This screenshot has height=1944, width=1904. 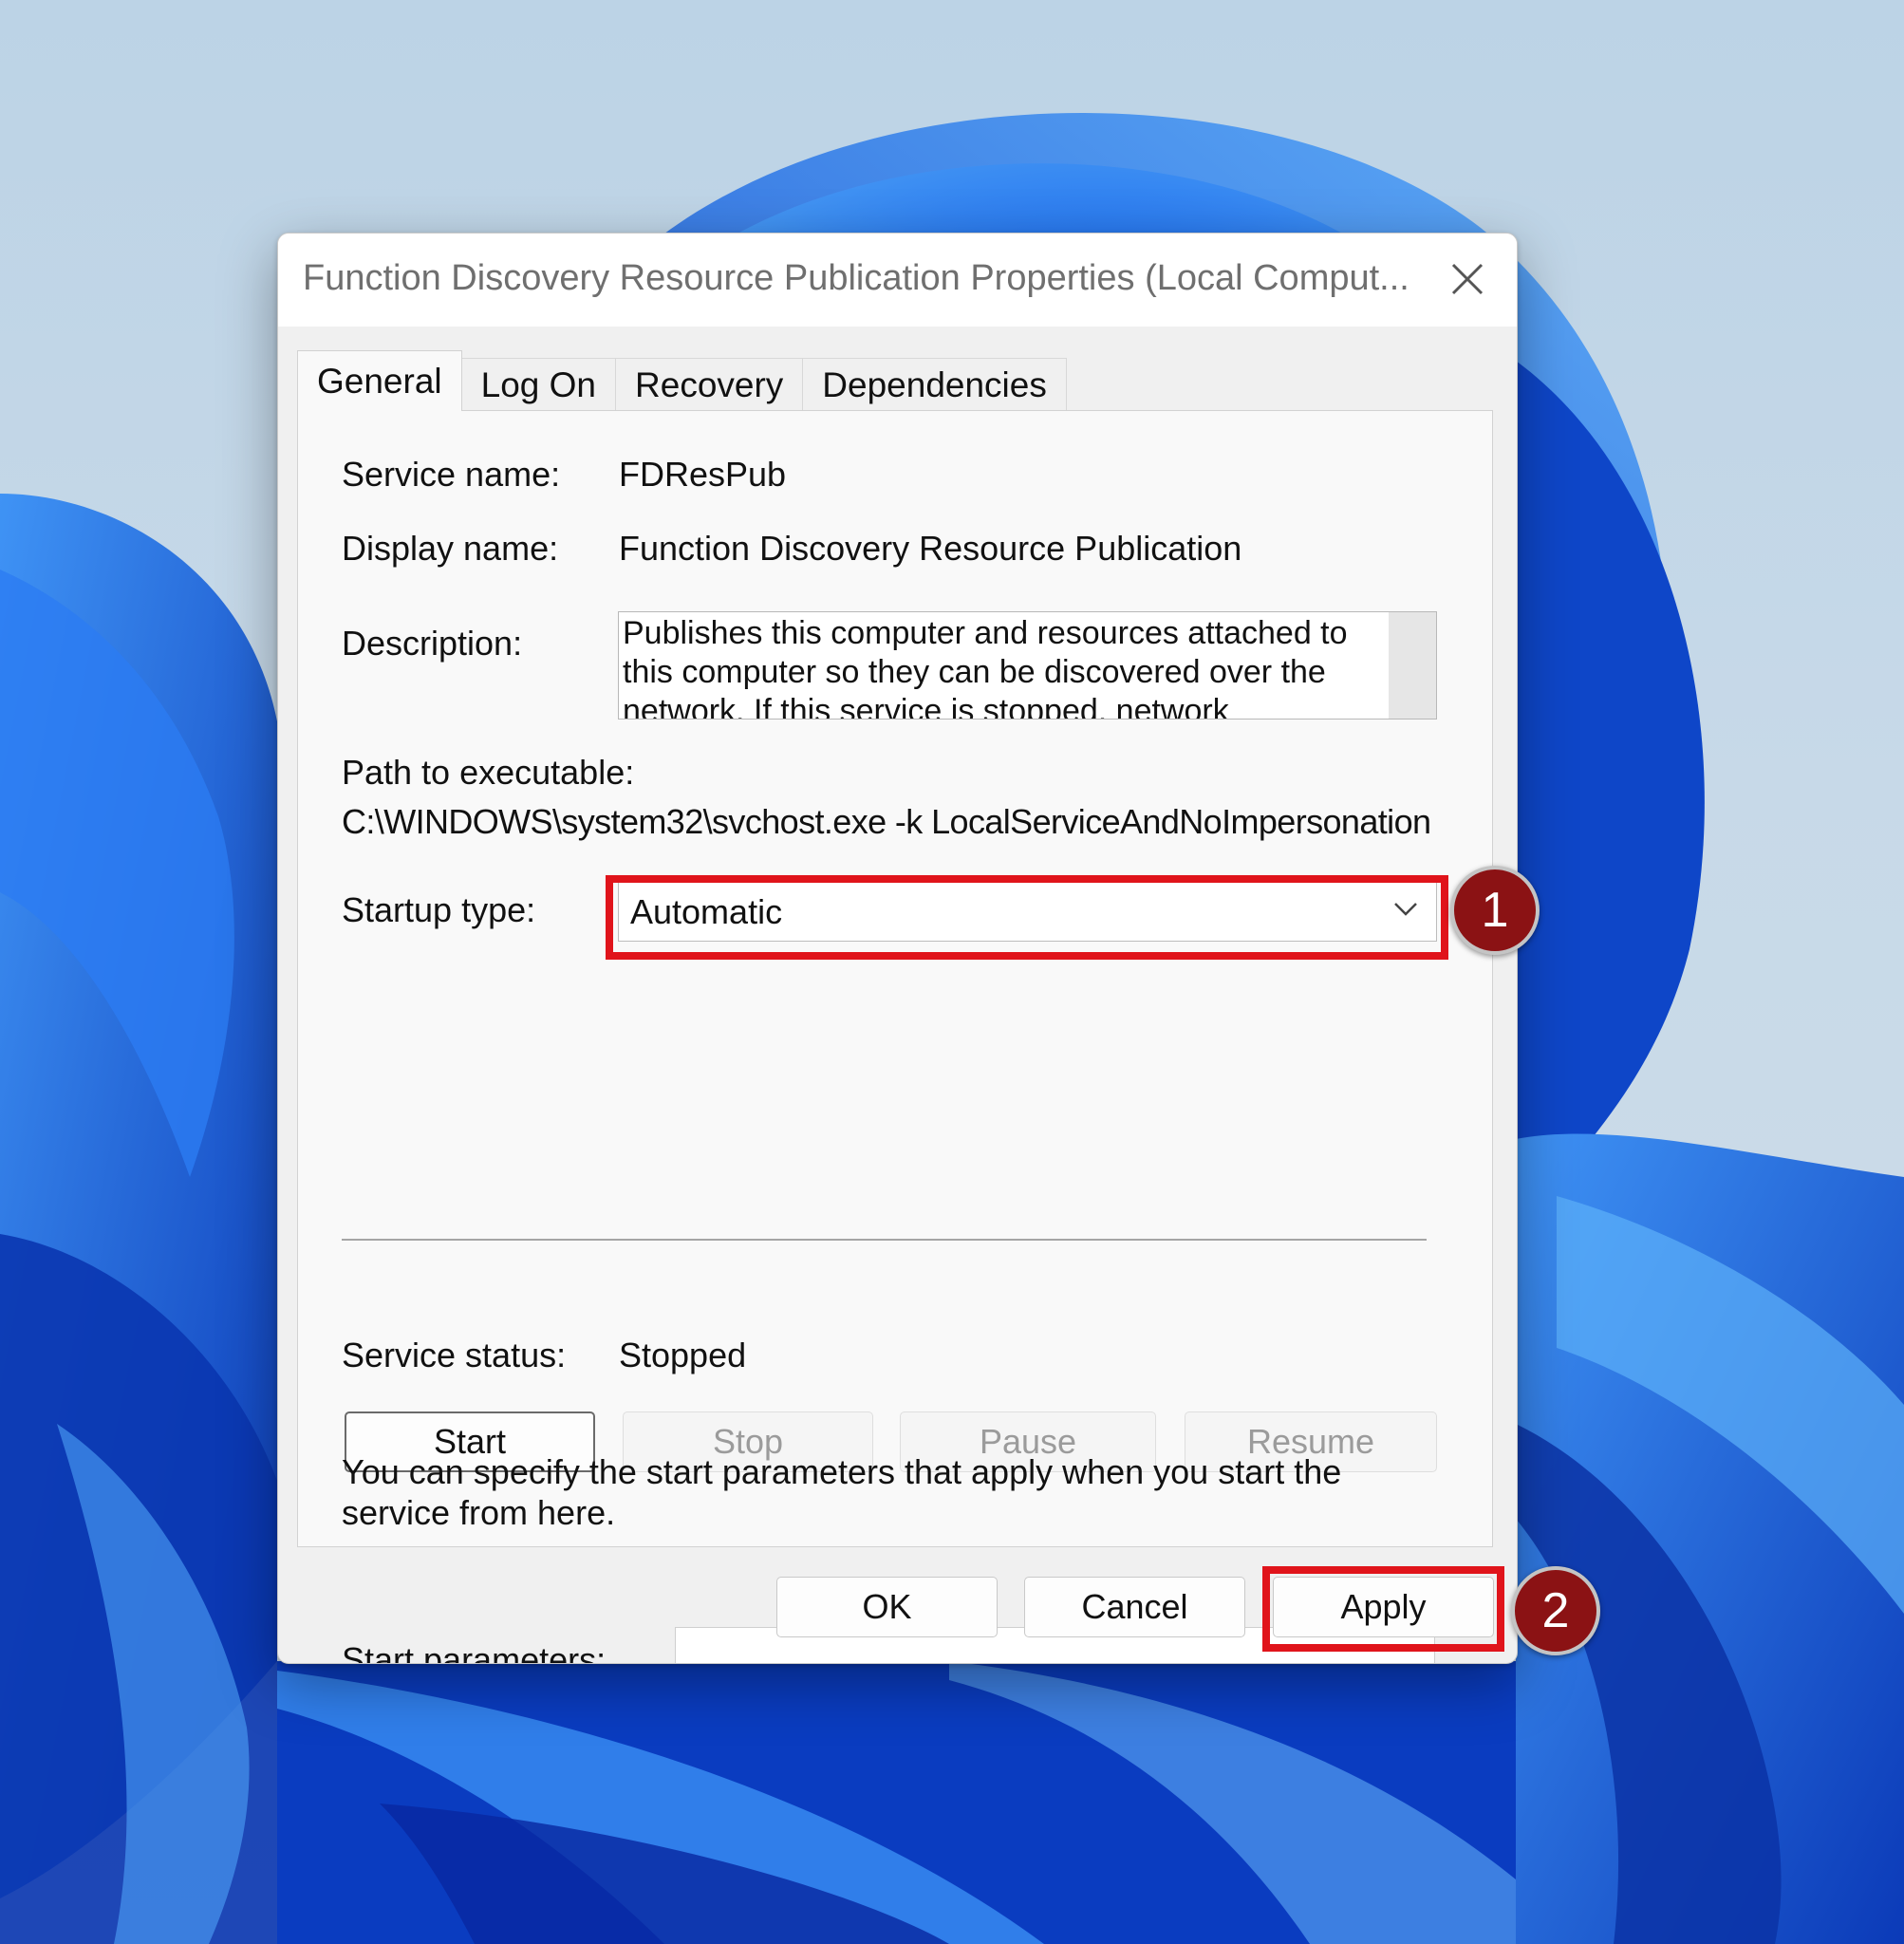 I want to click on service-name-label: Service name:, so click(x=451, y=475).